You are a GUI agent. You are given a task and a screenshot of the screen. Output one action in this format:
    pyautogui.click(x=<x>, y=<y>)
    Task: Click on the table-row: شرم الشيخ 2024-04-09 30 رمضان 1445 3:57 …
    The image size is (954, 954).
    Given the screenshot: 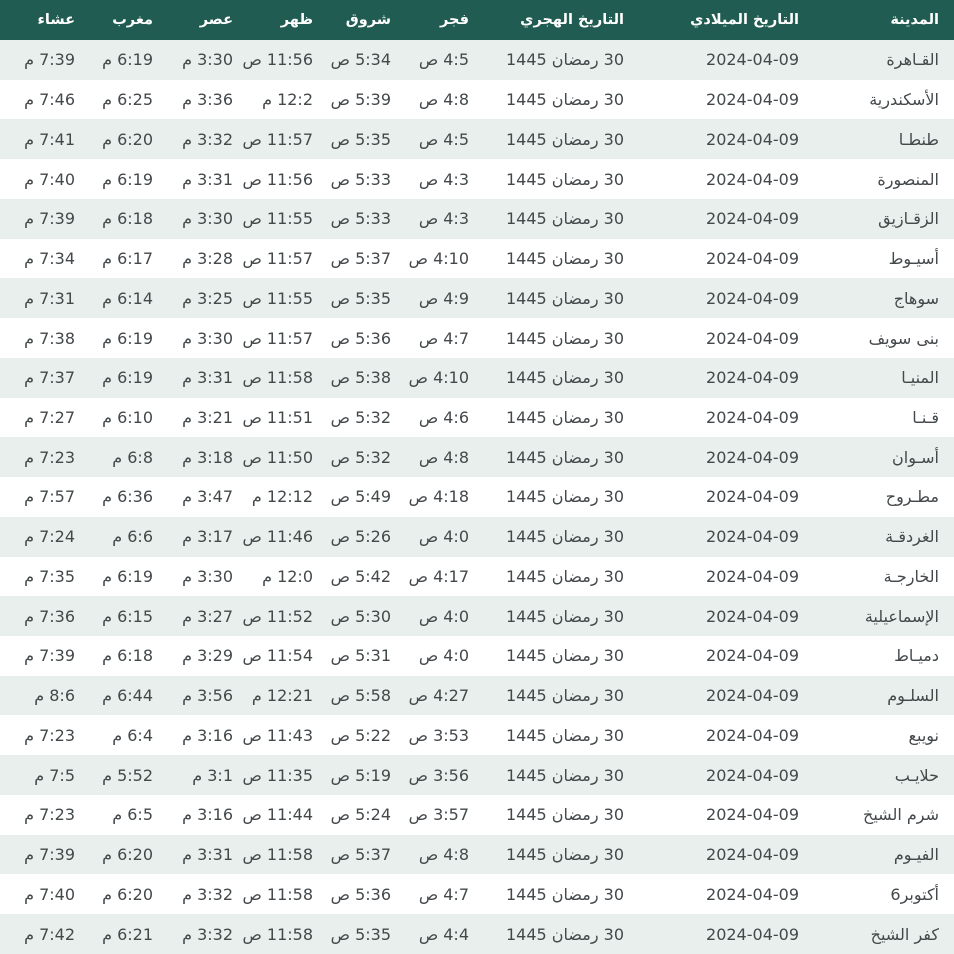 What is the action you would take?
    pyautogui.click(x=477, y=814)
    